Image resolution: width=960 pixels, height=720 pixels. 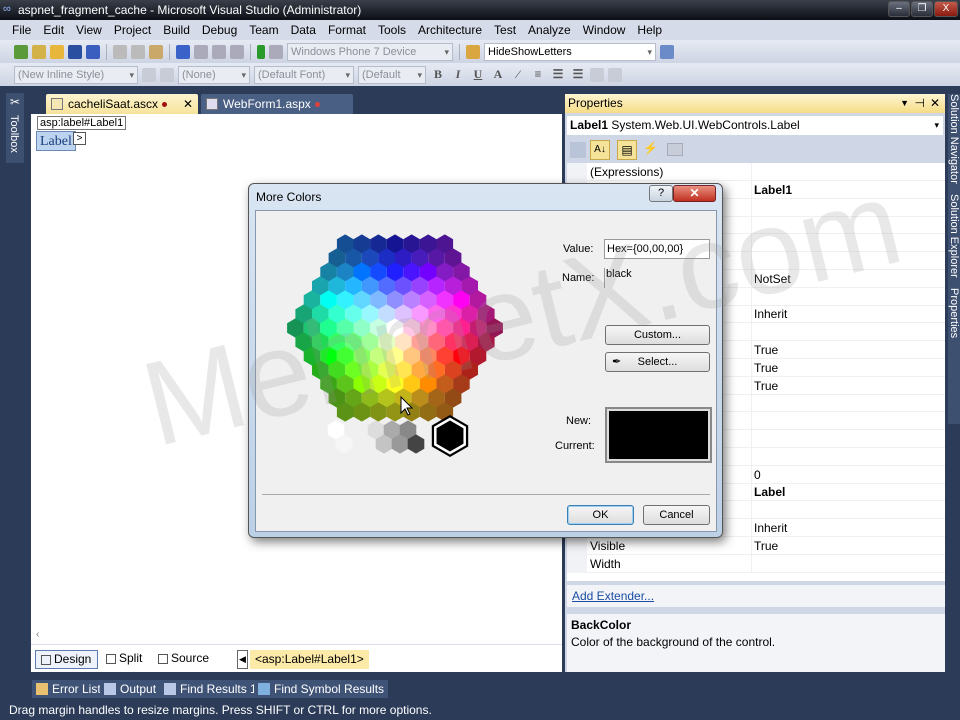 What do you see at coordinates (667, 51) in the screenshot?
I see `solution-explorer-icon` at bounding box center [667, 51].